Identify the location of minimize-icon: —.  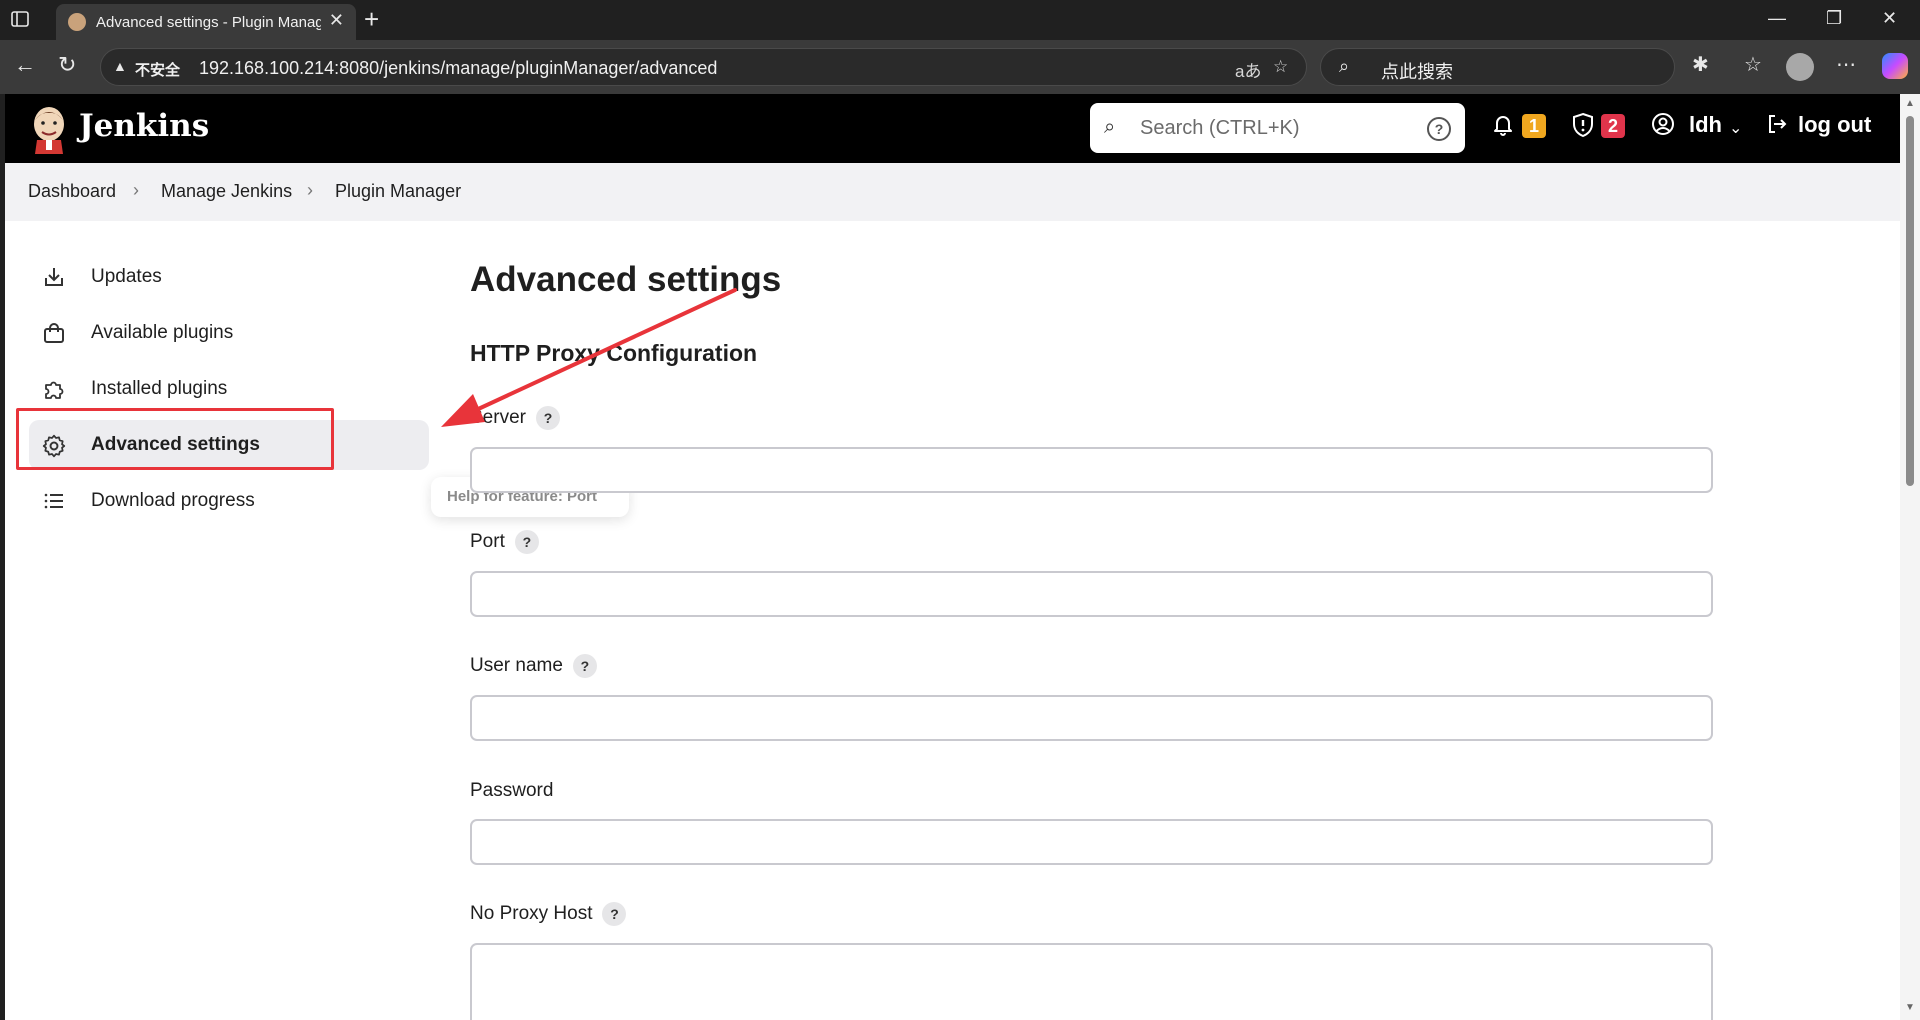
(1777, 18).